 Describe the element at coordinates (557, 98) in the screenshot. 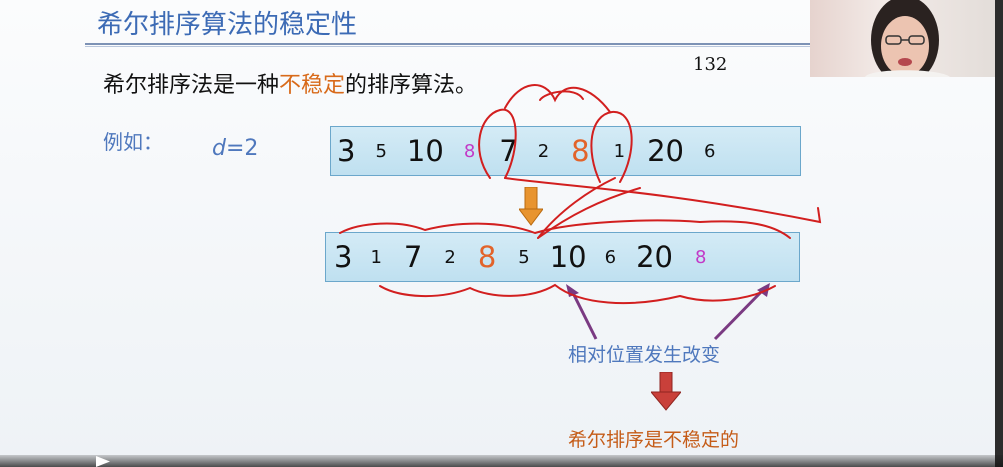

I see `pen-bridge` at that location.